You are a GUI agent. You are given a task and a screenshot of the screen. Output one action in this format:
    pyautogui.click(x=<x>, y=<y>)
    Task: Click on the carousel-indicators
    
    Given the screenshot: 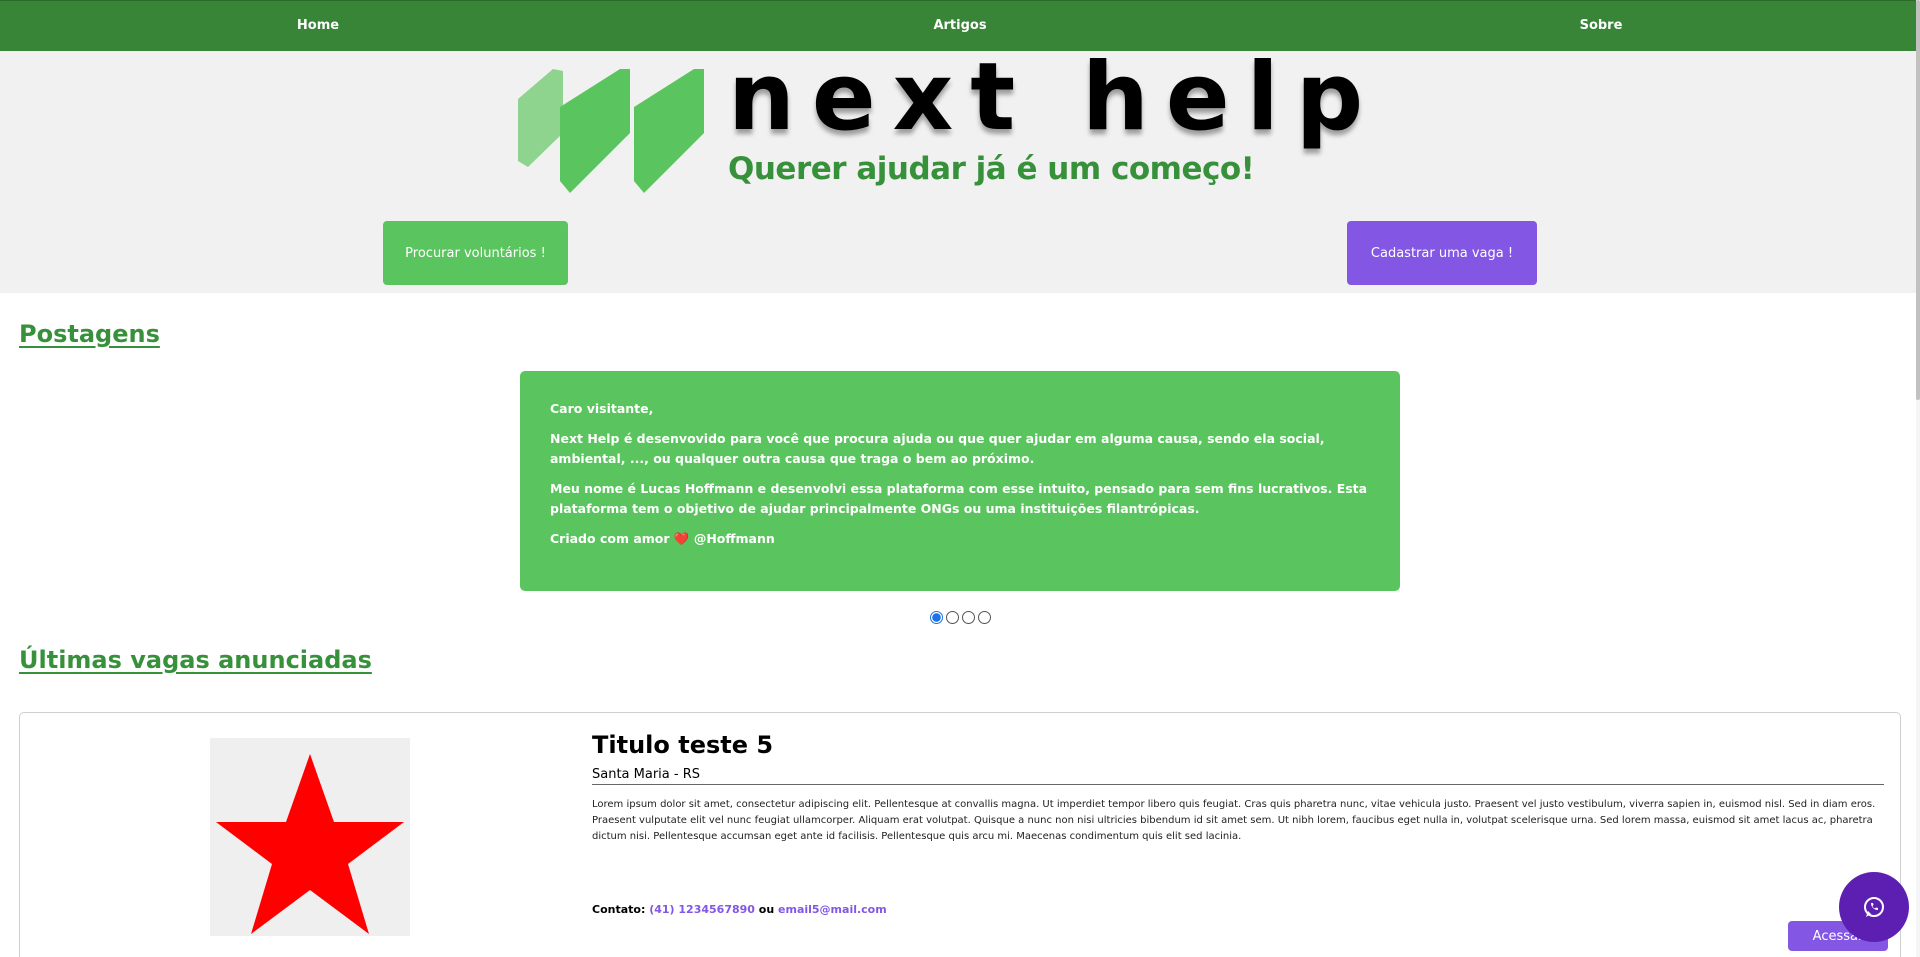 What is the action you would take?
    pyautogui.click(x=960, y=617)
    